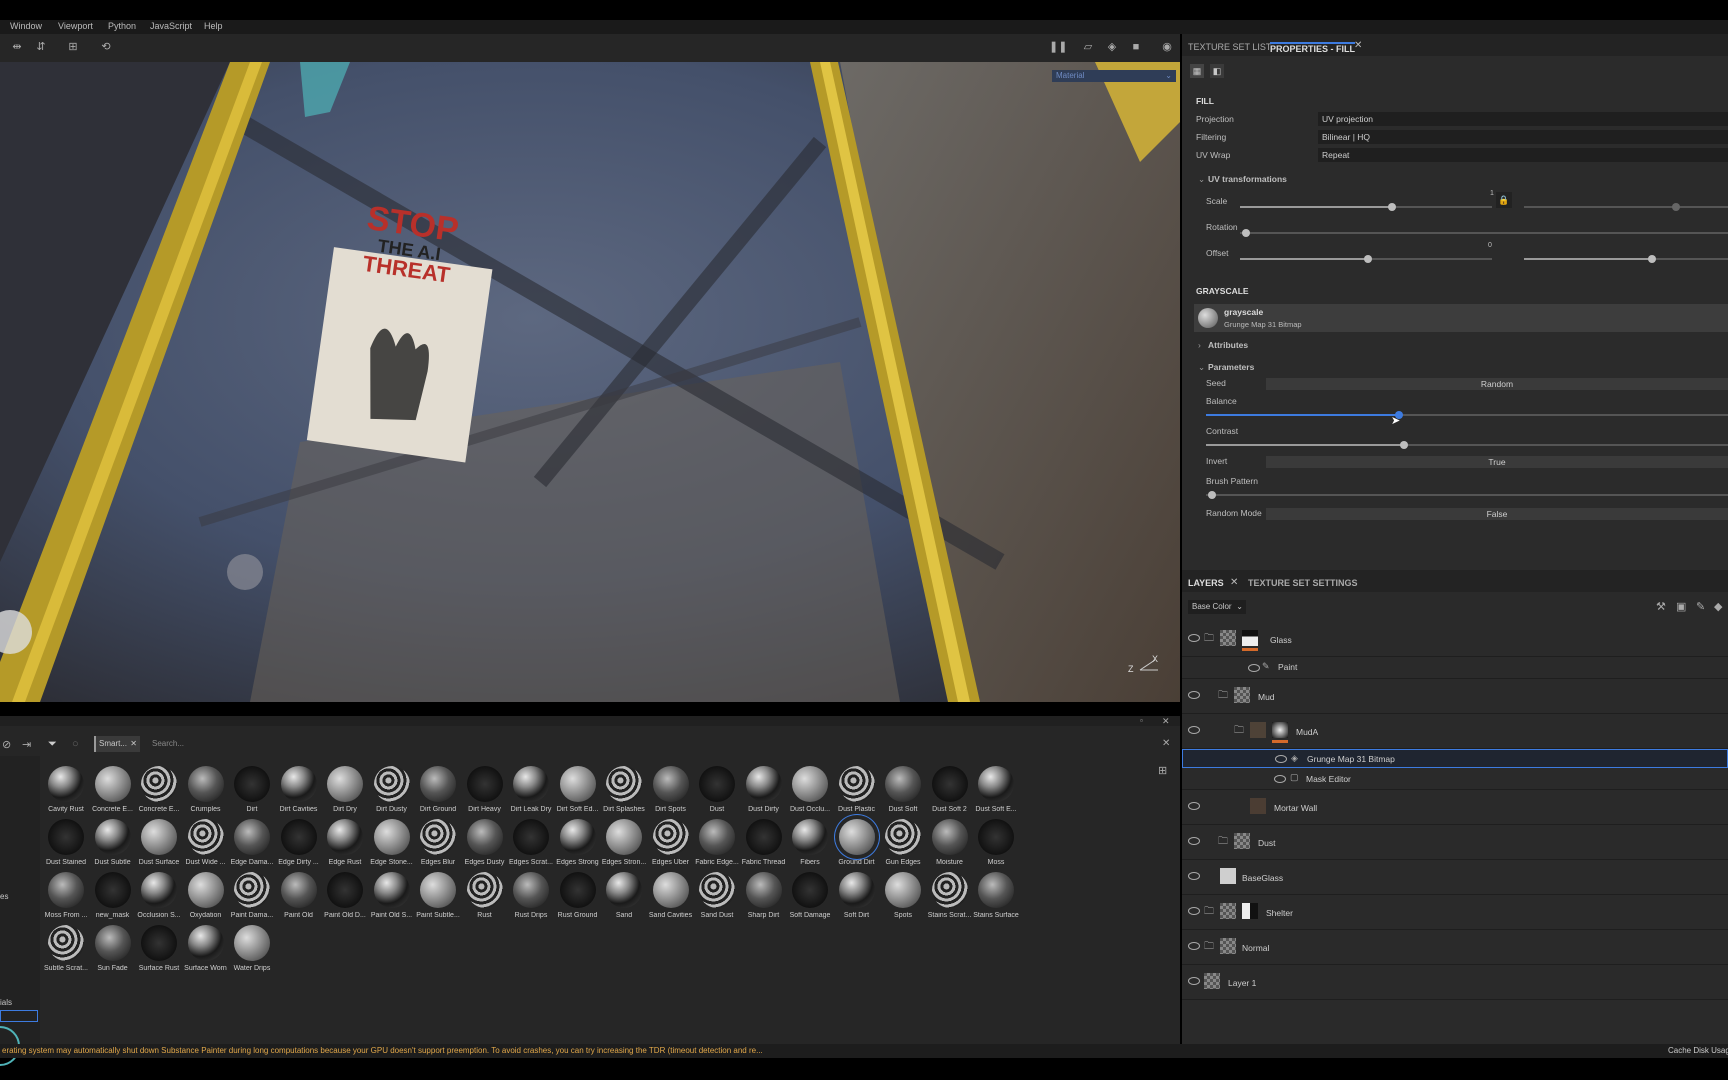 The height and width of the screenshot is (1080, 1728). What do you see at coordinates (1201, 179) in the screenshot?
I see `chevron-down-icon: ⌄` at bounding box center [1201, 179].